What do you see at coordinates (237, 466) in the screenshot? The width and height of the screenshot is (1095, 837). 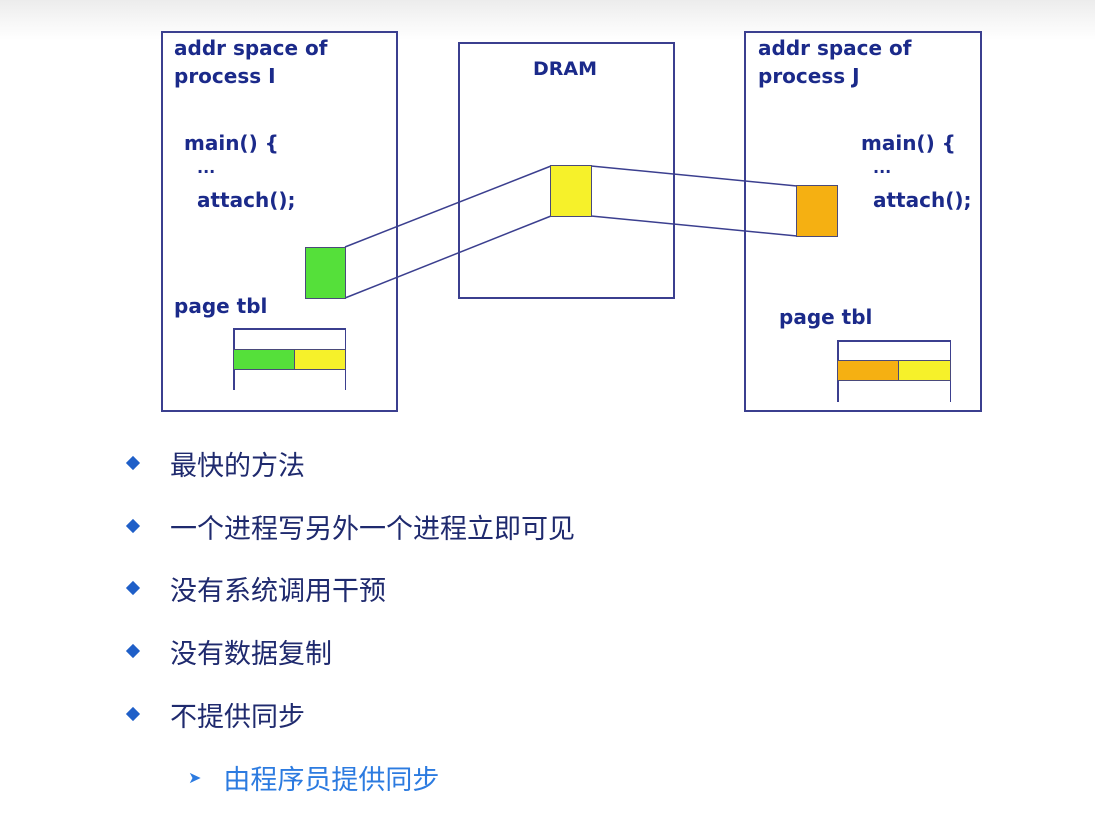 I see `bullet-text: 最快的方法` at bounding box center [237, 466].